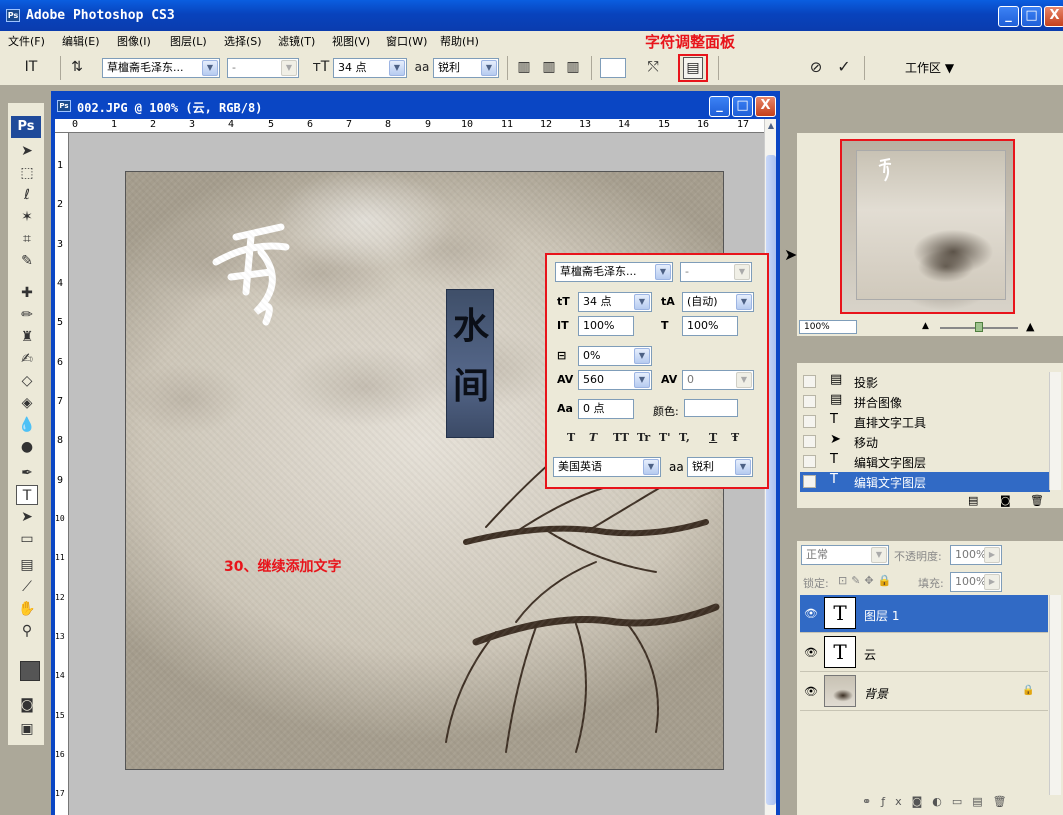 The height and width of the screenshot is (815, 1063). What do you see at coordinates (27, 517) in the screenshot?
I see `path-selection-icon: ➤` at bounding box center [27, 517].